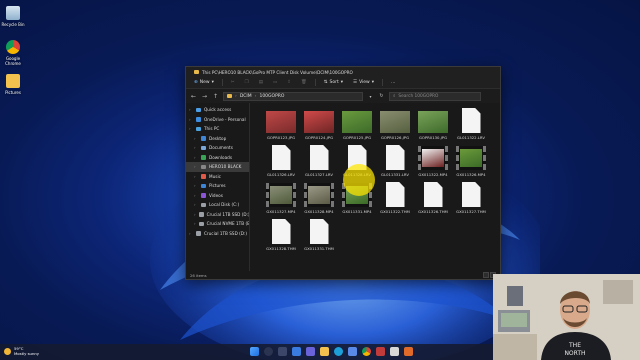 This screenshot has width=640, height=360. Describe the element at coordinates (357, 125) in the screenshot. I see `file-item: GOPR0125.JPG` at that location.